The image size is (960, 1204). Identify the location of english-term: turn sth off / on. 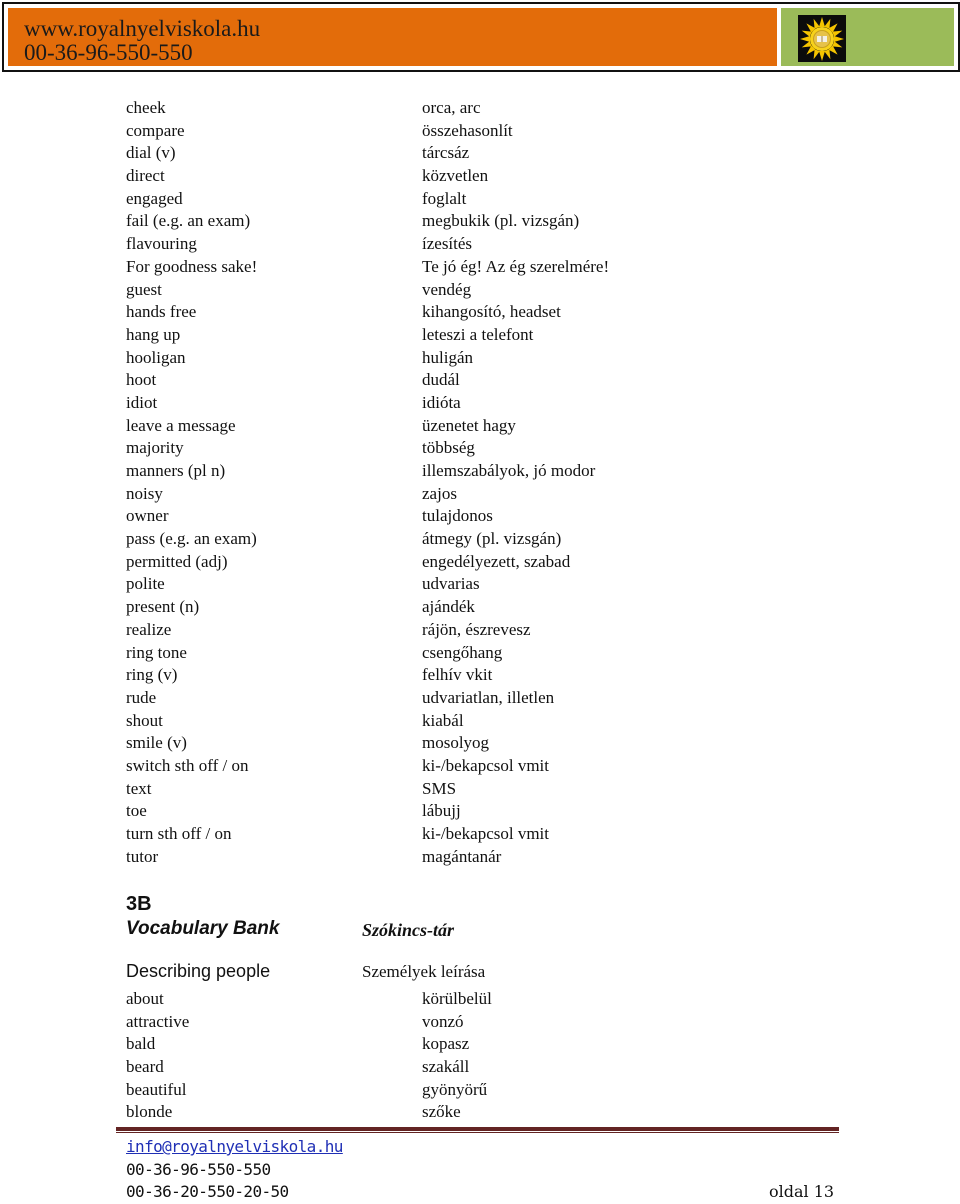
(179, 833).